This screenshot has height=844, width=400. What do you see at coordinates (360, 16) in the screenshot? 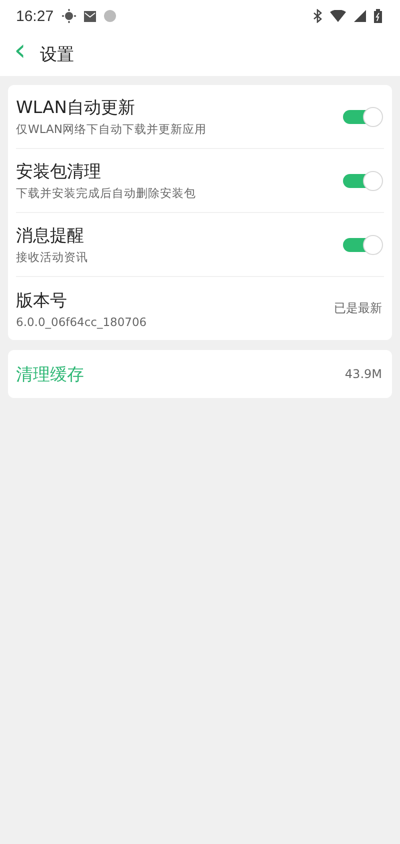
I see `signal-icon` at bounding box center [360, 16].